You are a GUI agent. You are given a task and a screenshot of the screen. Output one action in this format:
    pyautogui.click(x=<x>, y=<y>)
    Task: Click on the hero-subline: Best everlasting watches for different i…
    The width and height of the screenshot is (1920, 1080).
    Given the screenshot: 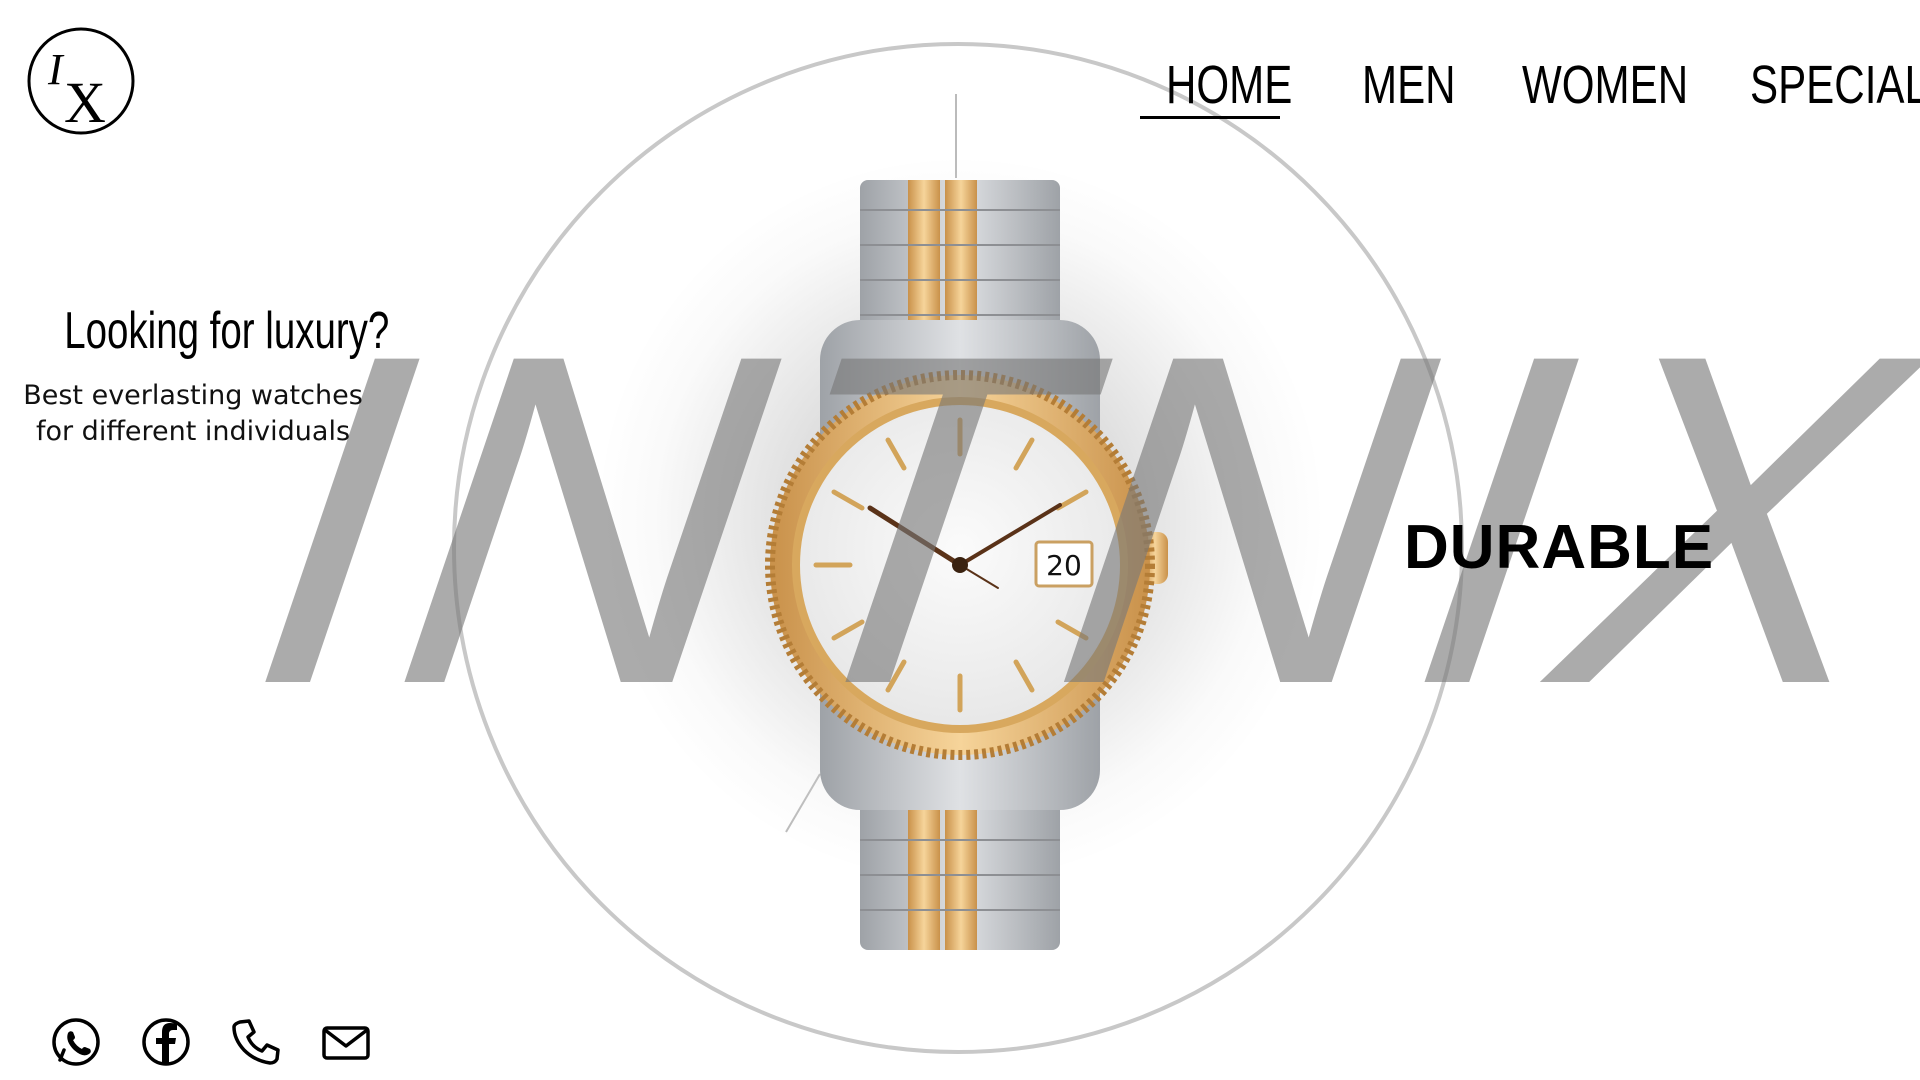 What is the action you would take?
    pyautogui.click(x=193, y=414)
    